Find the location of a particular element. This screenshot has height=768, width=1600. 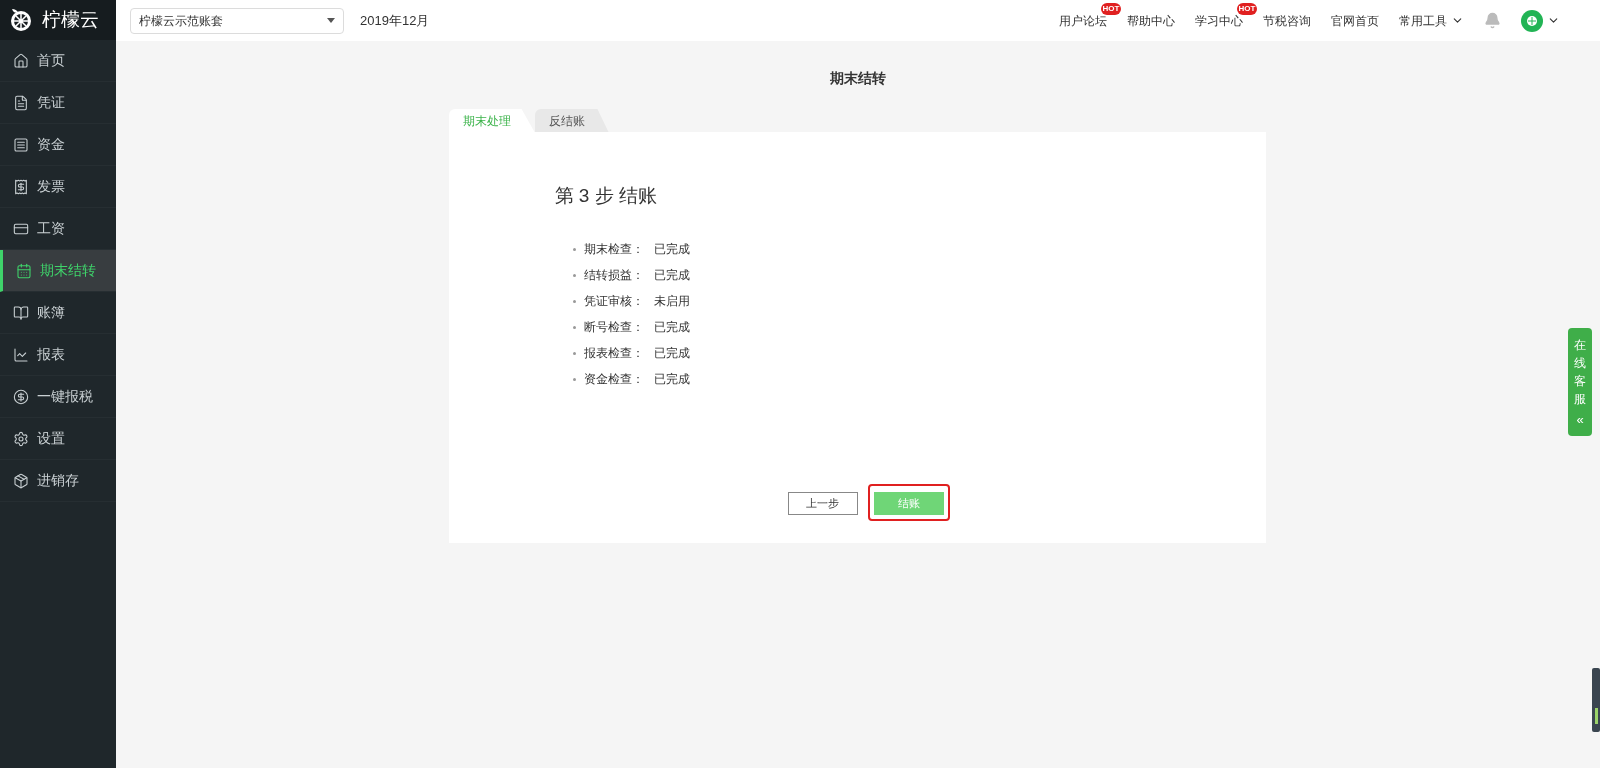

sidebar-item: 报表 is located at coordinates (58, 355).